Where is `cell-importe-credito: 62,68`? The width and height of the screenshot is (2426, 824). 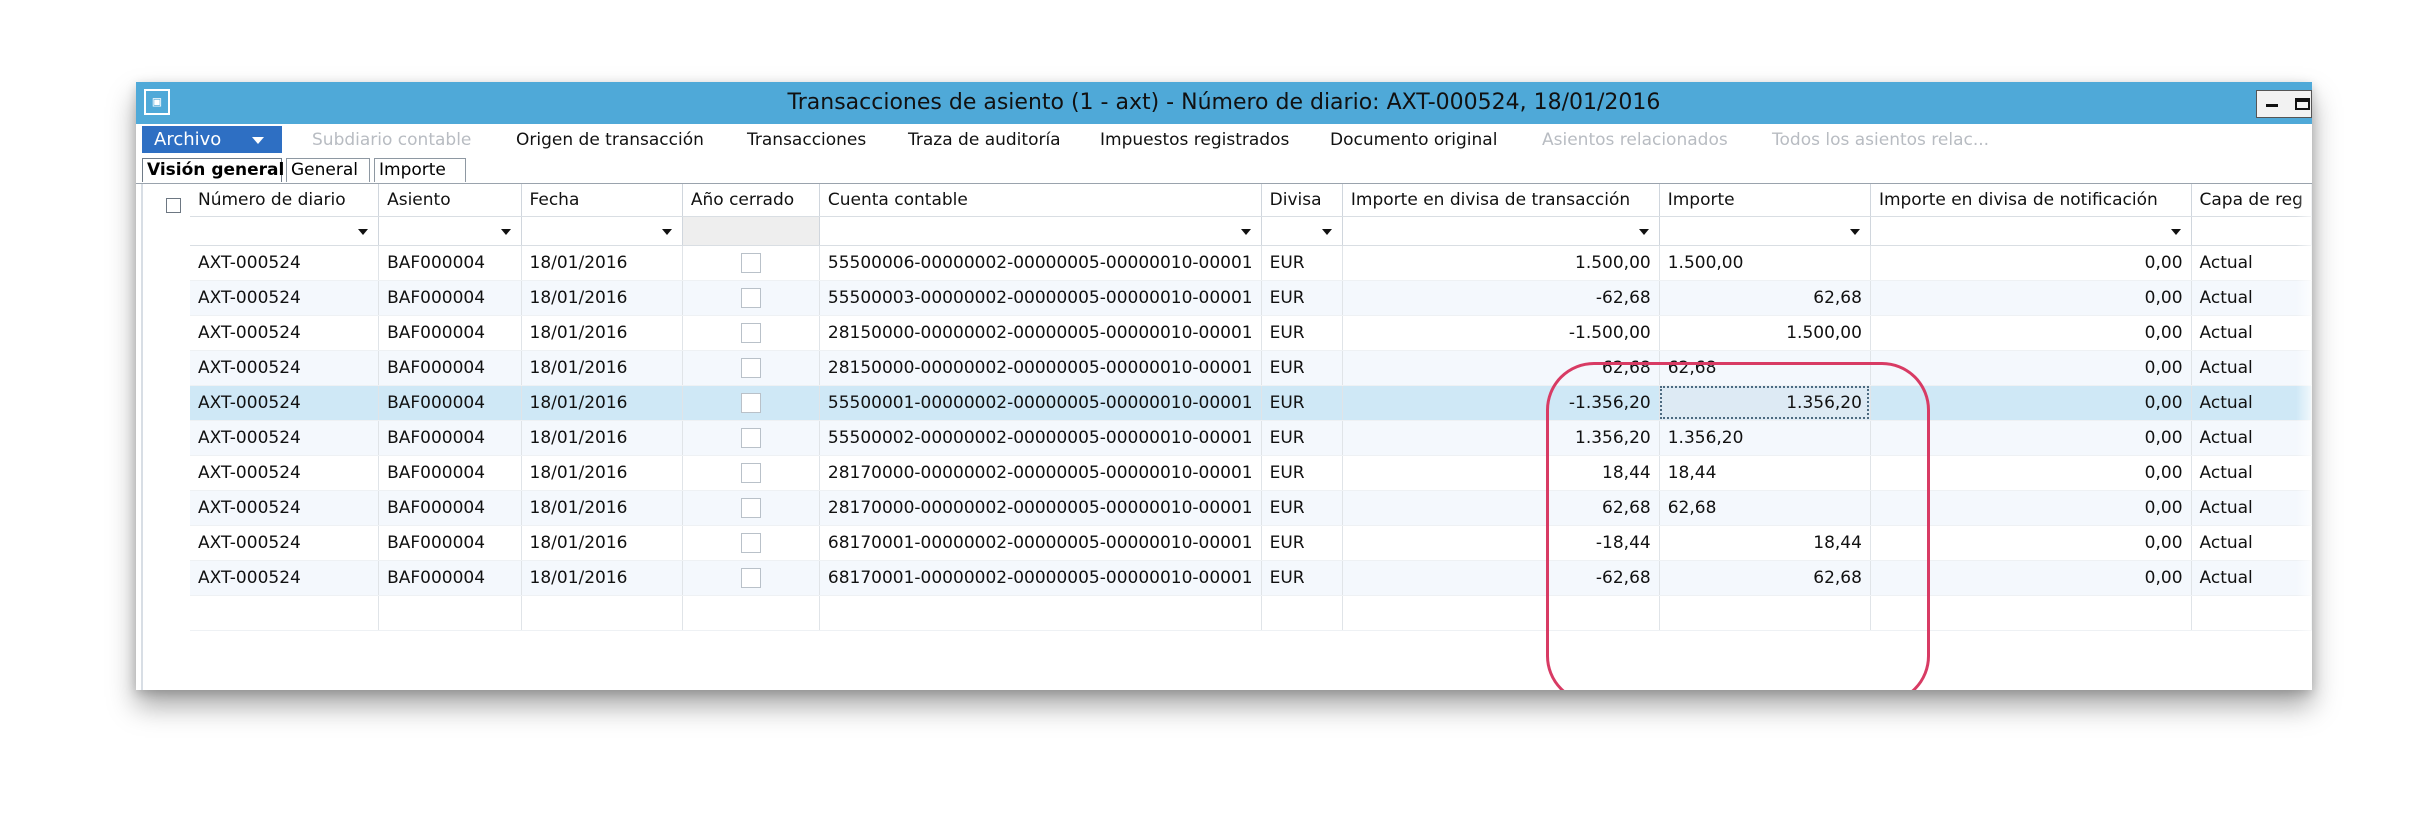 cell-importe-credito: 62,68 is located at coordinates (1765, 578).